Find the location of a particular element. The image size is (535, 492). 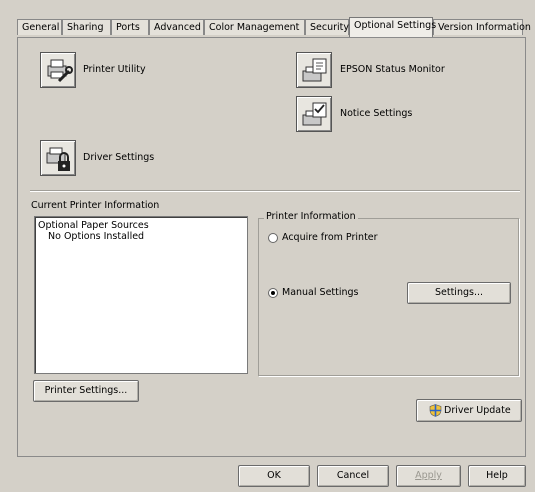

printer-lock-icon is located at coordinates (58, 159).